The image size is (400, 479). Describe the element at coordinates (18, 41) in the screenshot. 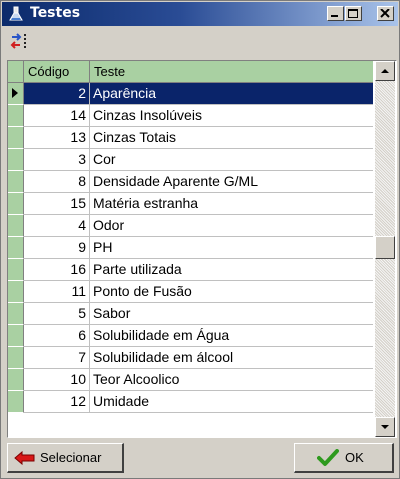

I see `sort-icon` at that location.